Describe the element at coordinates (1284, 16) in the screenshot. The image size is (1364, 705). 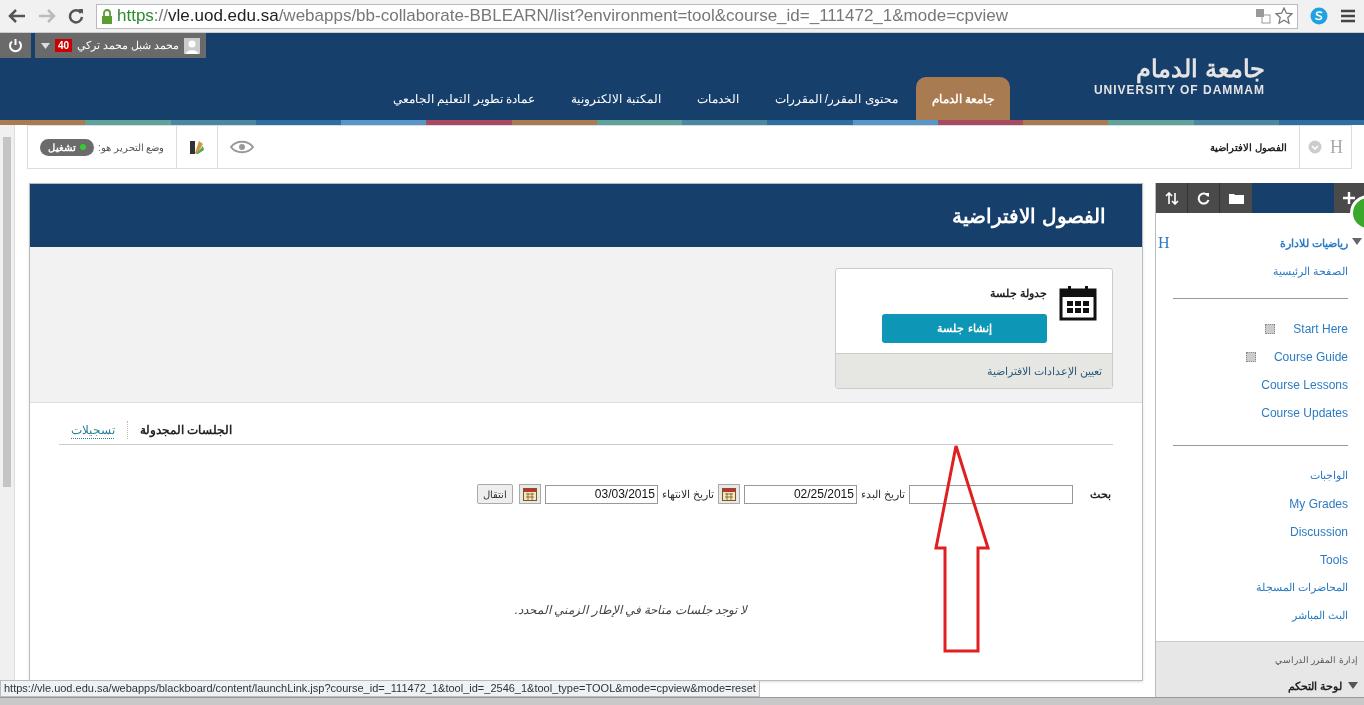
I see `star-icon` at that location.